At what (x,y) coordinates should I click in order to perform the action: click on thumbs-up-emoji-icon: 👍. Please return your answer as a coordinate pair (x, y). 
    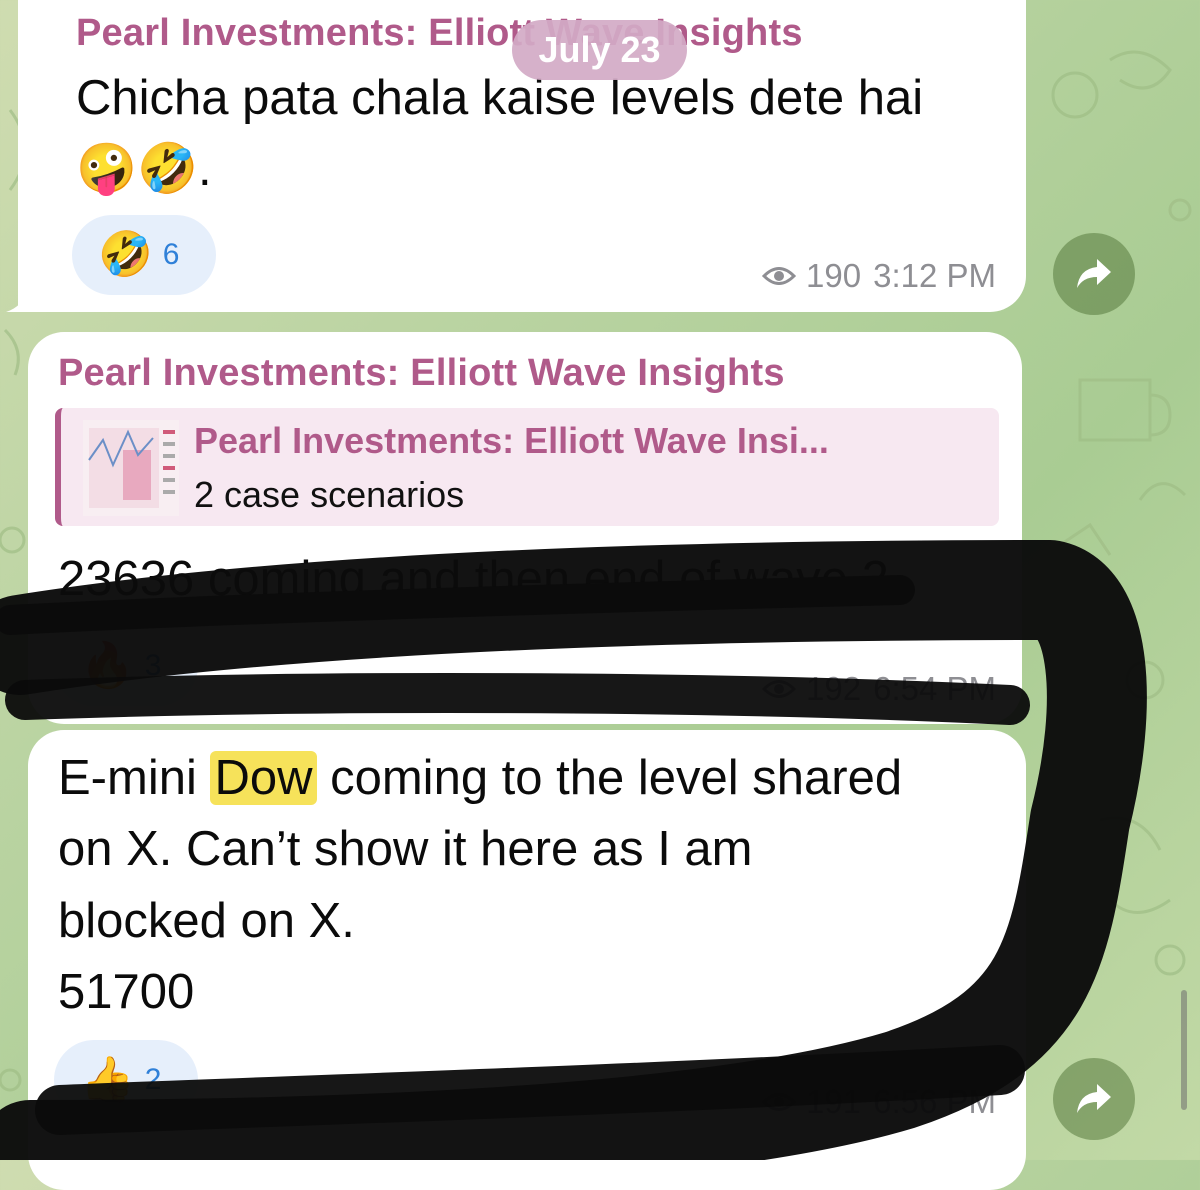
    Looking at the image, I should click on (107, 1079).